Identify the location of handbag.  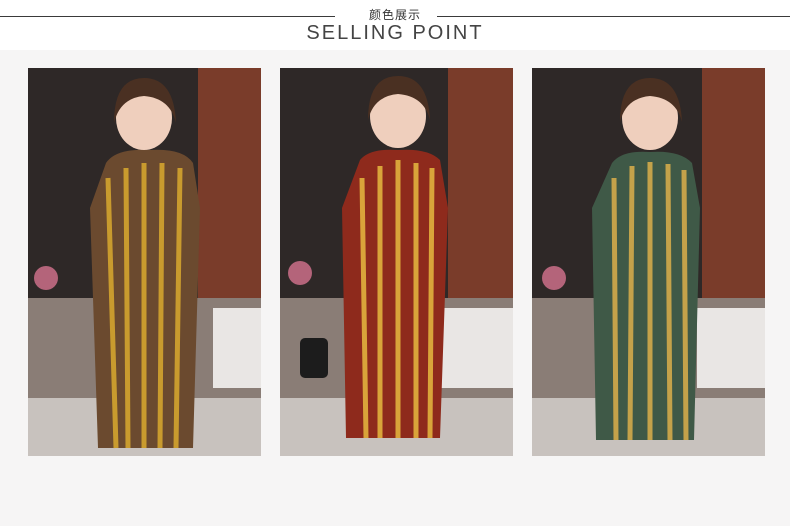
(314, 358).